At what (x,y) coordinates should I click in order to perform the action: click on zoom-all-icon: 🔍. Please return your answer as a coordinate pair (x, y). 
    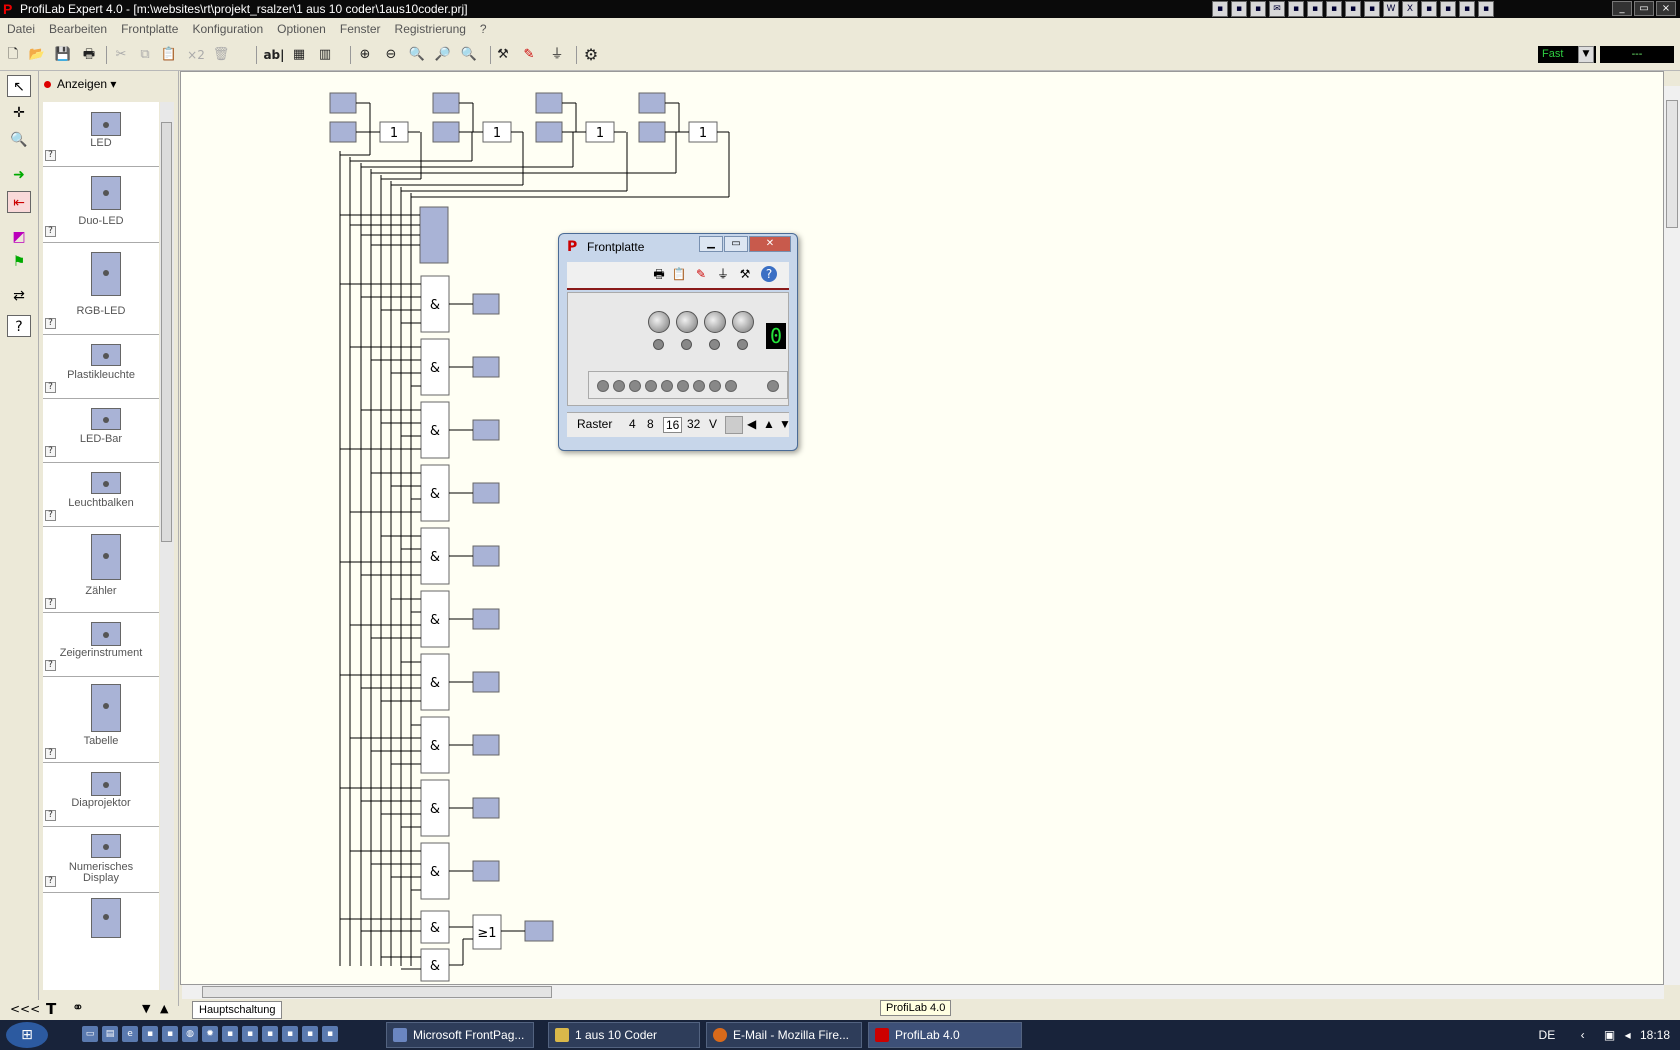
    Looking at the image, I should click on (469, 55).